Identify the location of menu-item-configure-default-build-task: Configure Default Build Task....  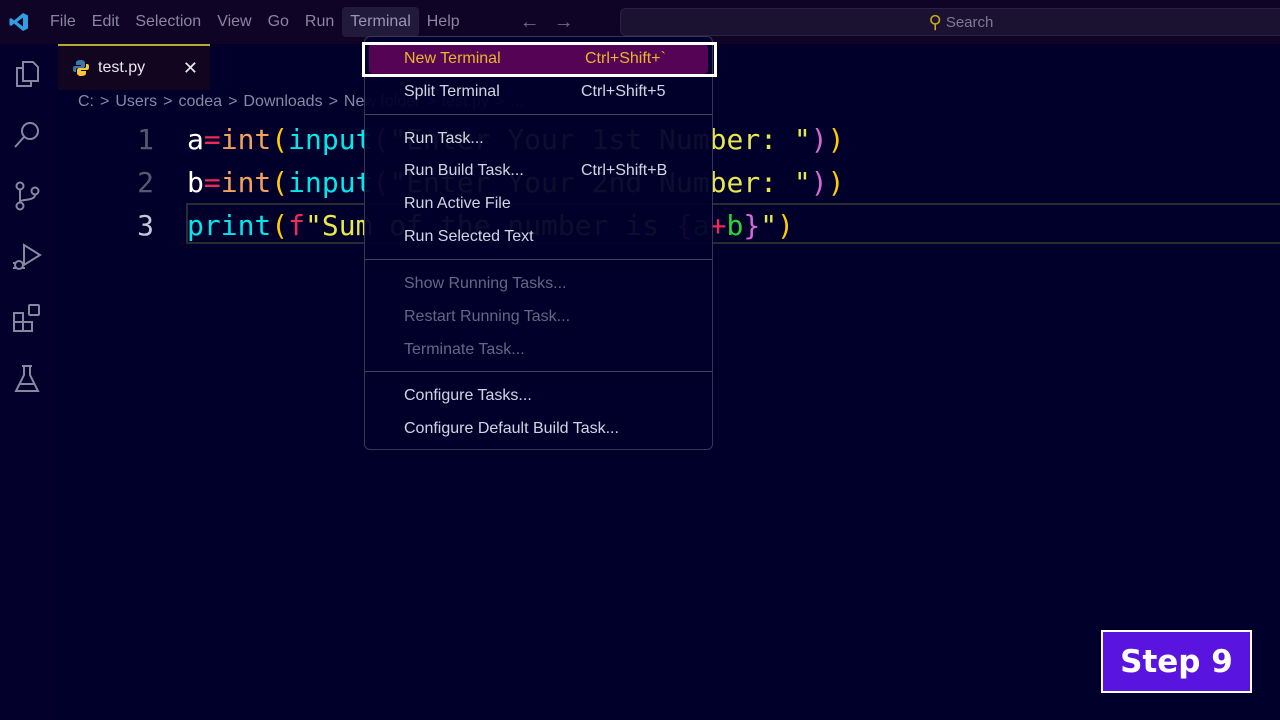
(538, 429).